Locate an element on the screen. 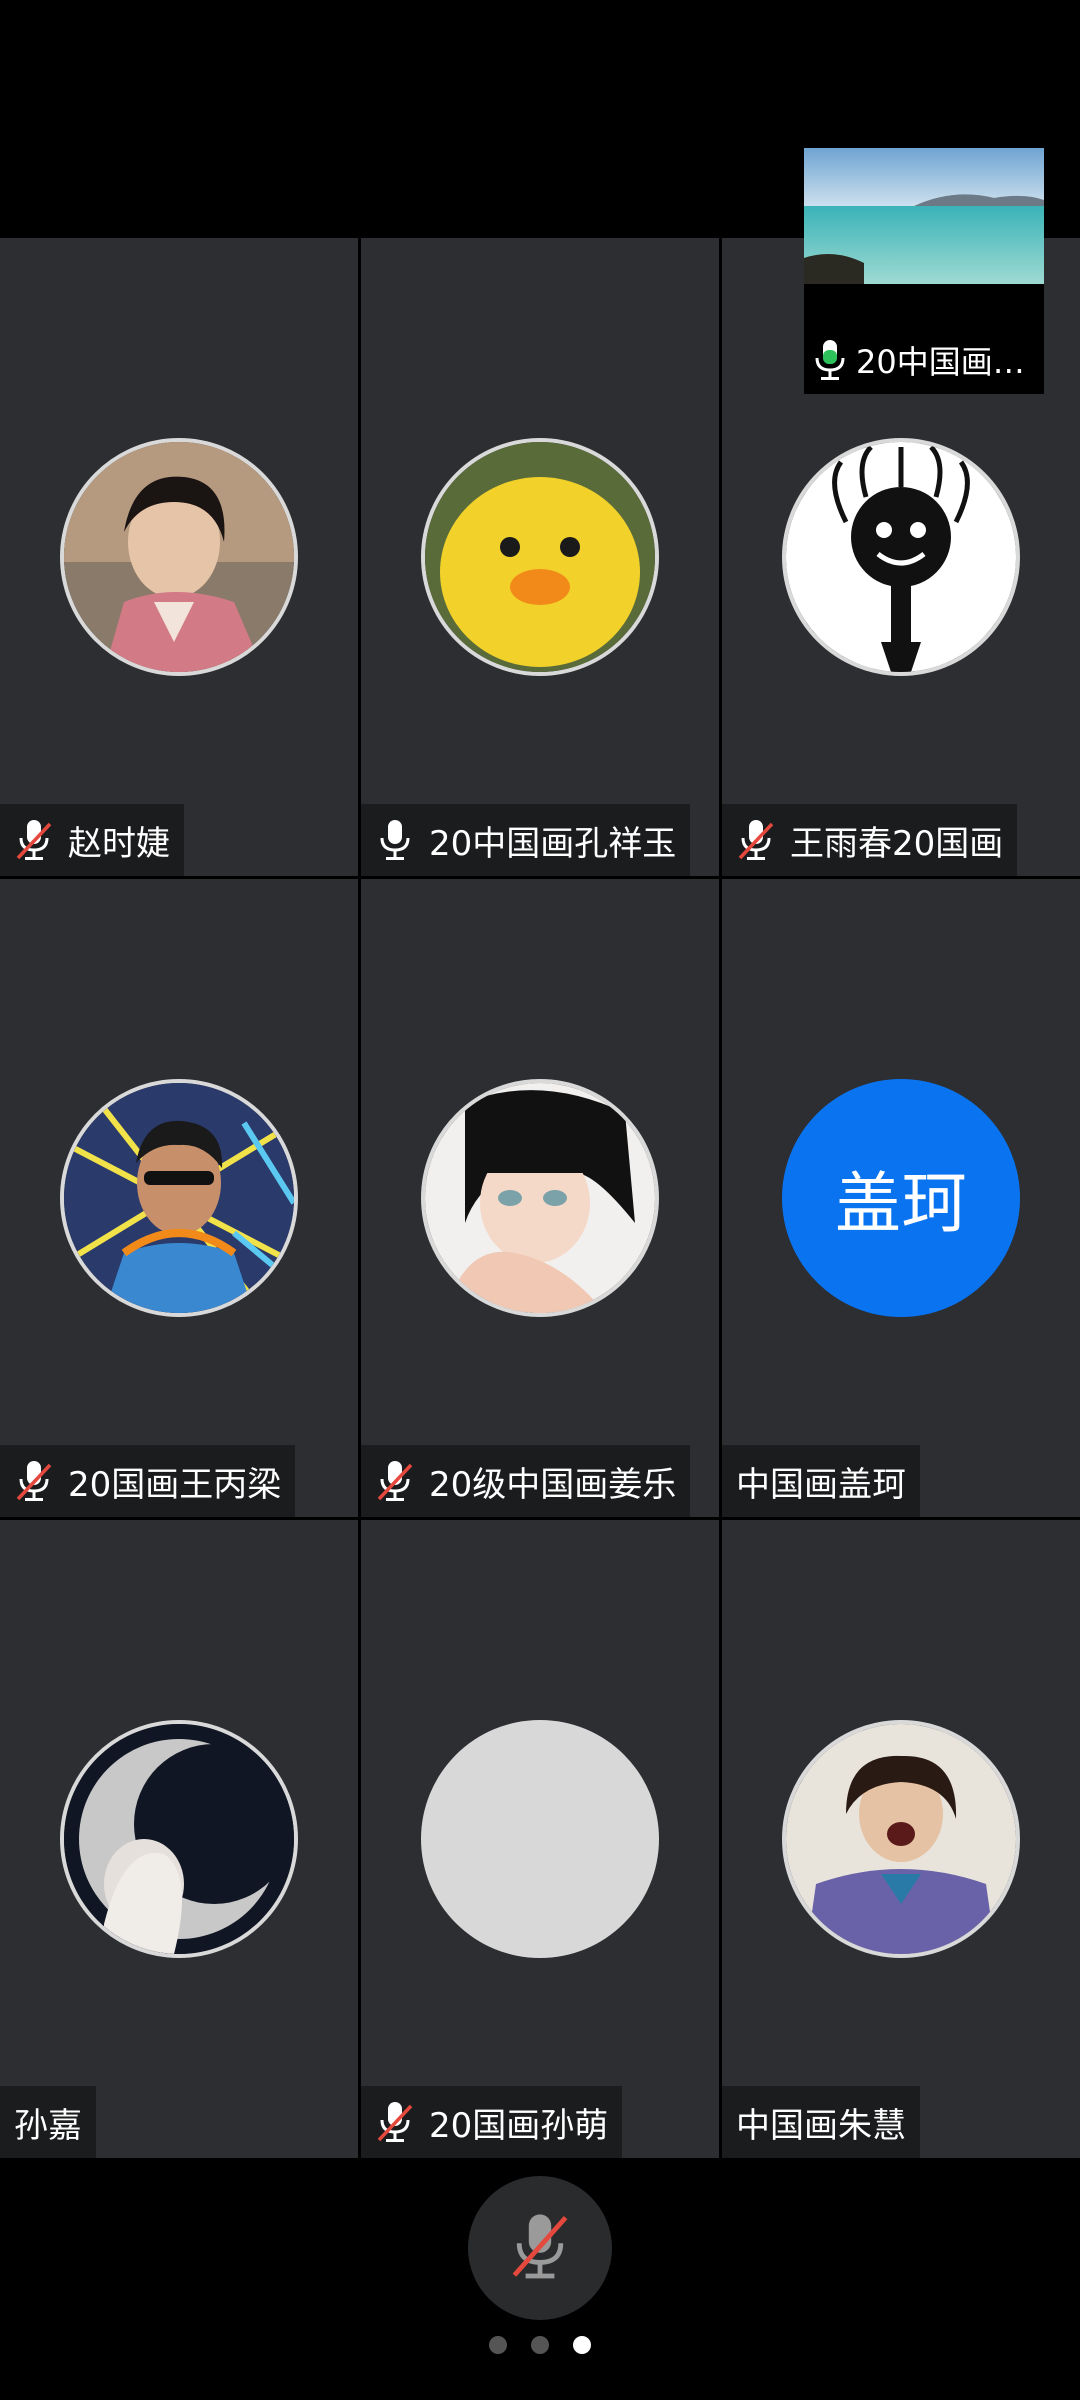  participant-tile: 20级中国画姜乐 is located at coordinates (540, 1198).